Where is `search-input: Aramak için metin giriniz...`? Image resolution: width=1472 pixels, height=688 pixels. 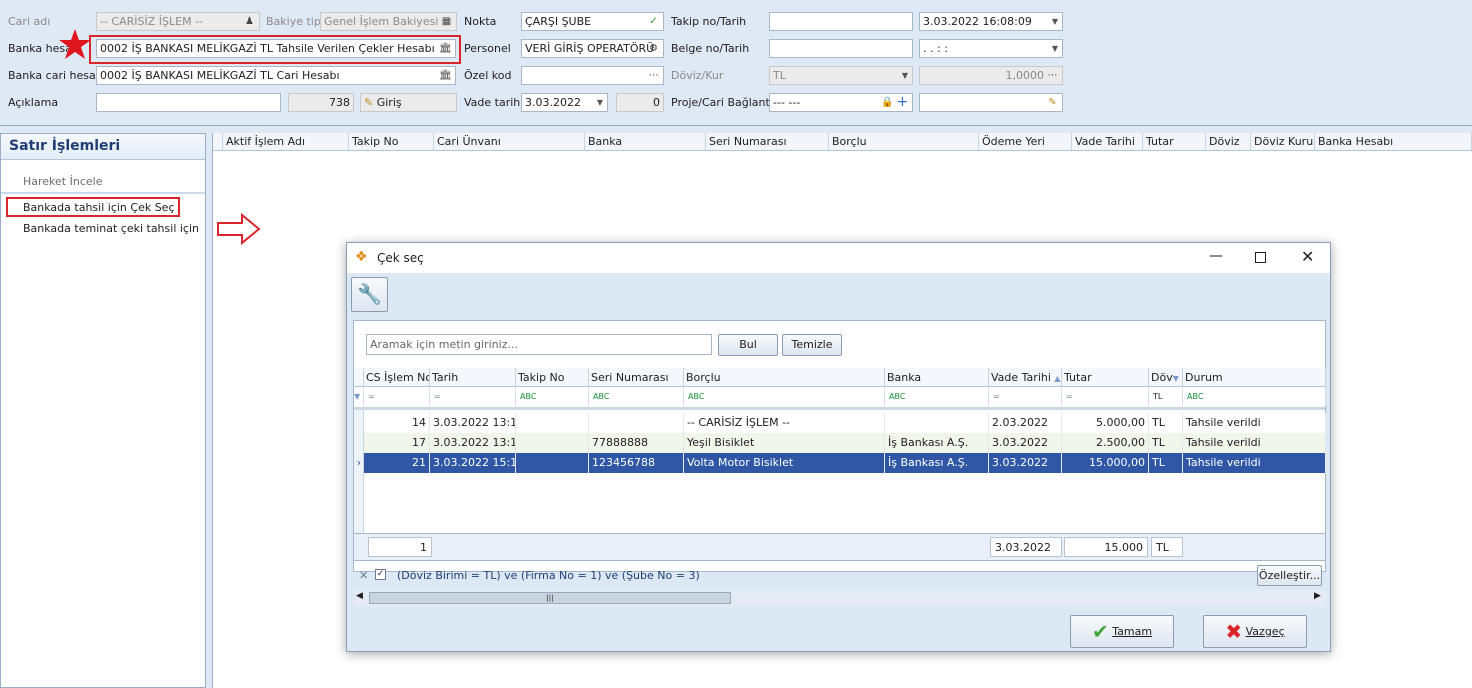 search-input: Aramak için metin giriniz... is located at coordinates (539, 344).